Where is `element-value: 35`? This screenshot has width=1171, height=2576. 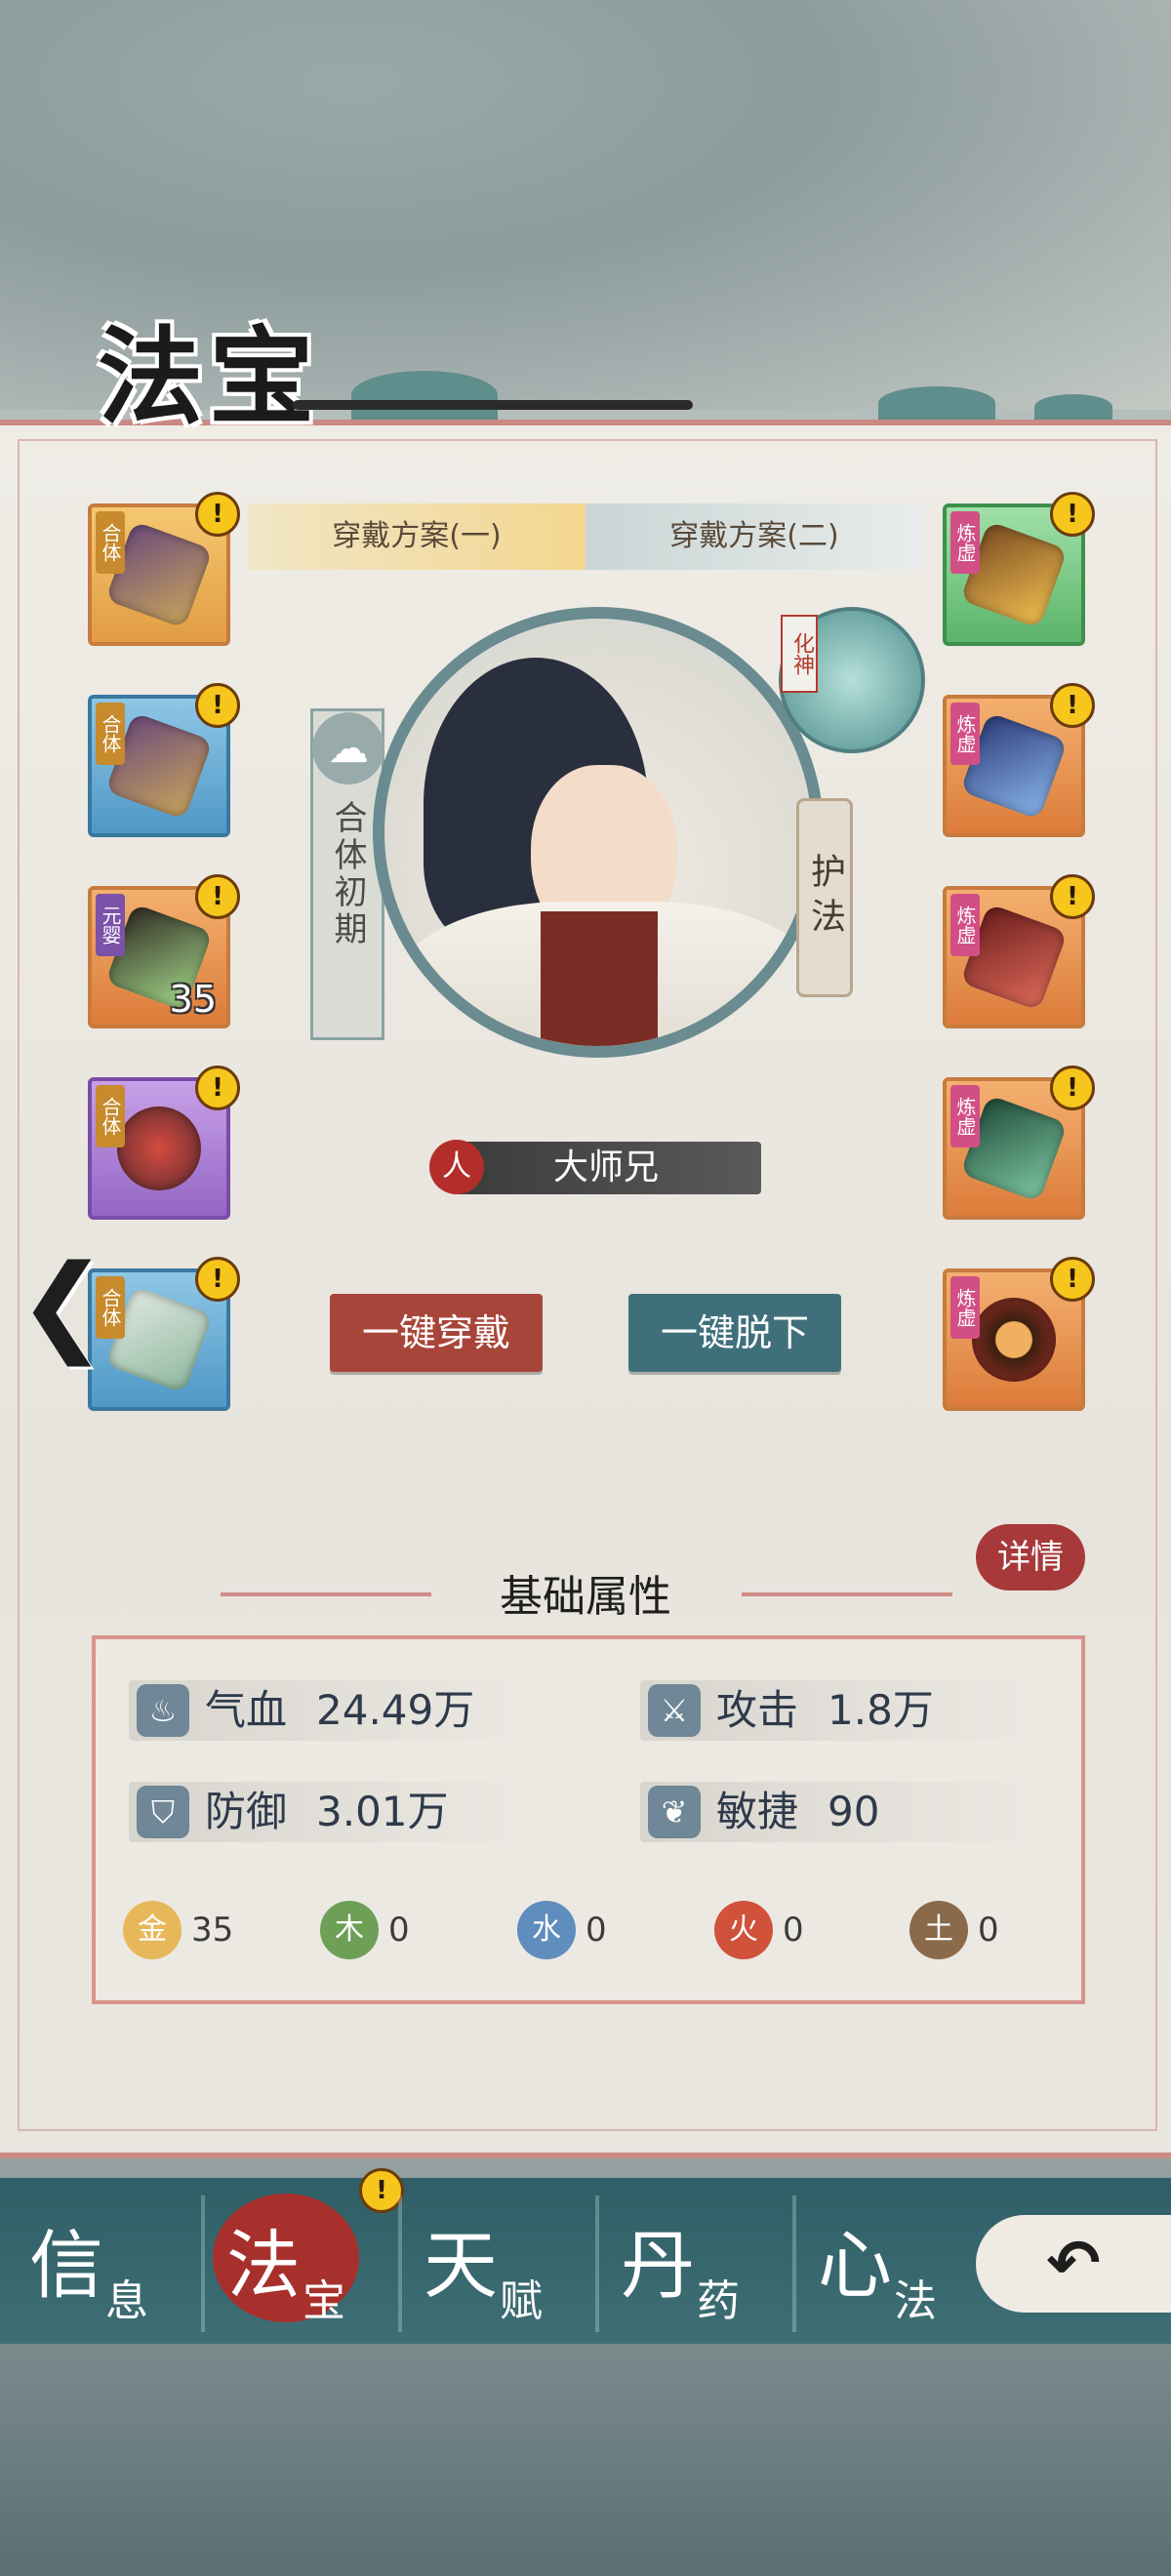 element-value: 35 is located at coordinates (212, 1930).